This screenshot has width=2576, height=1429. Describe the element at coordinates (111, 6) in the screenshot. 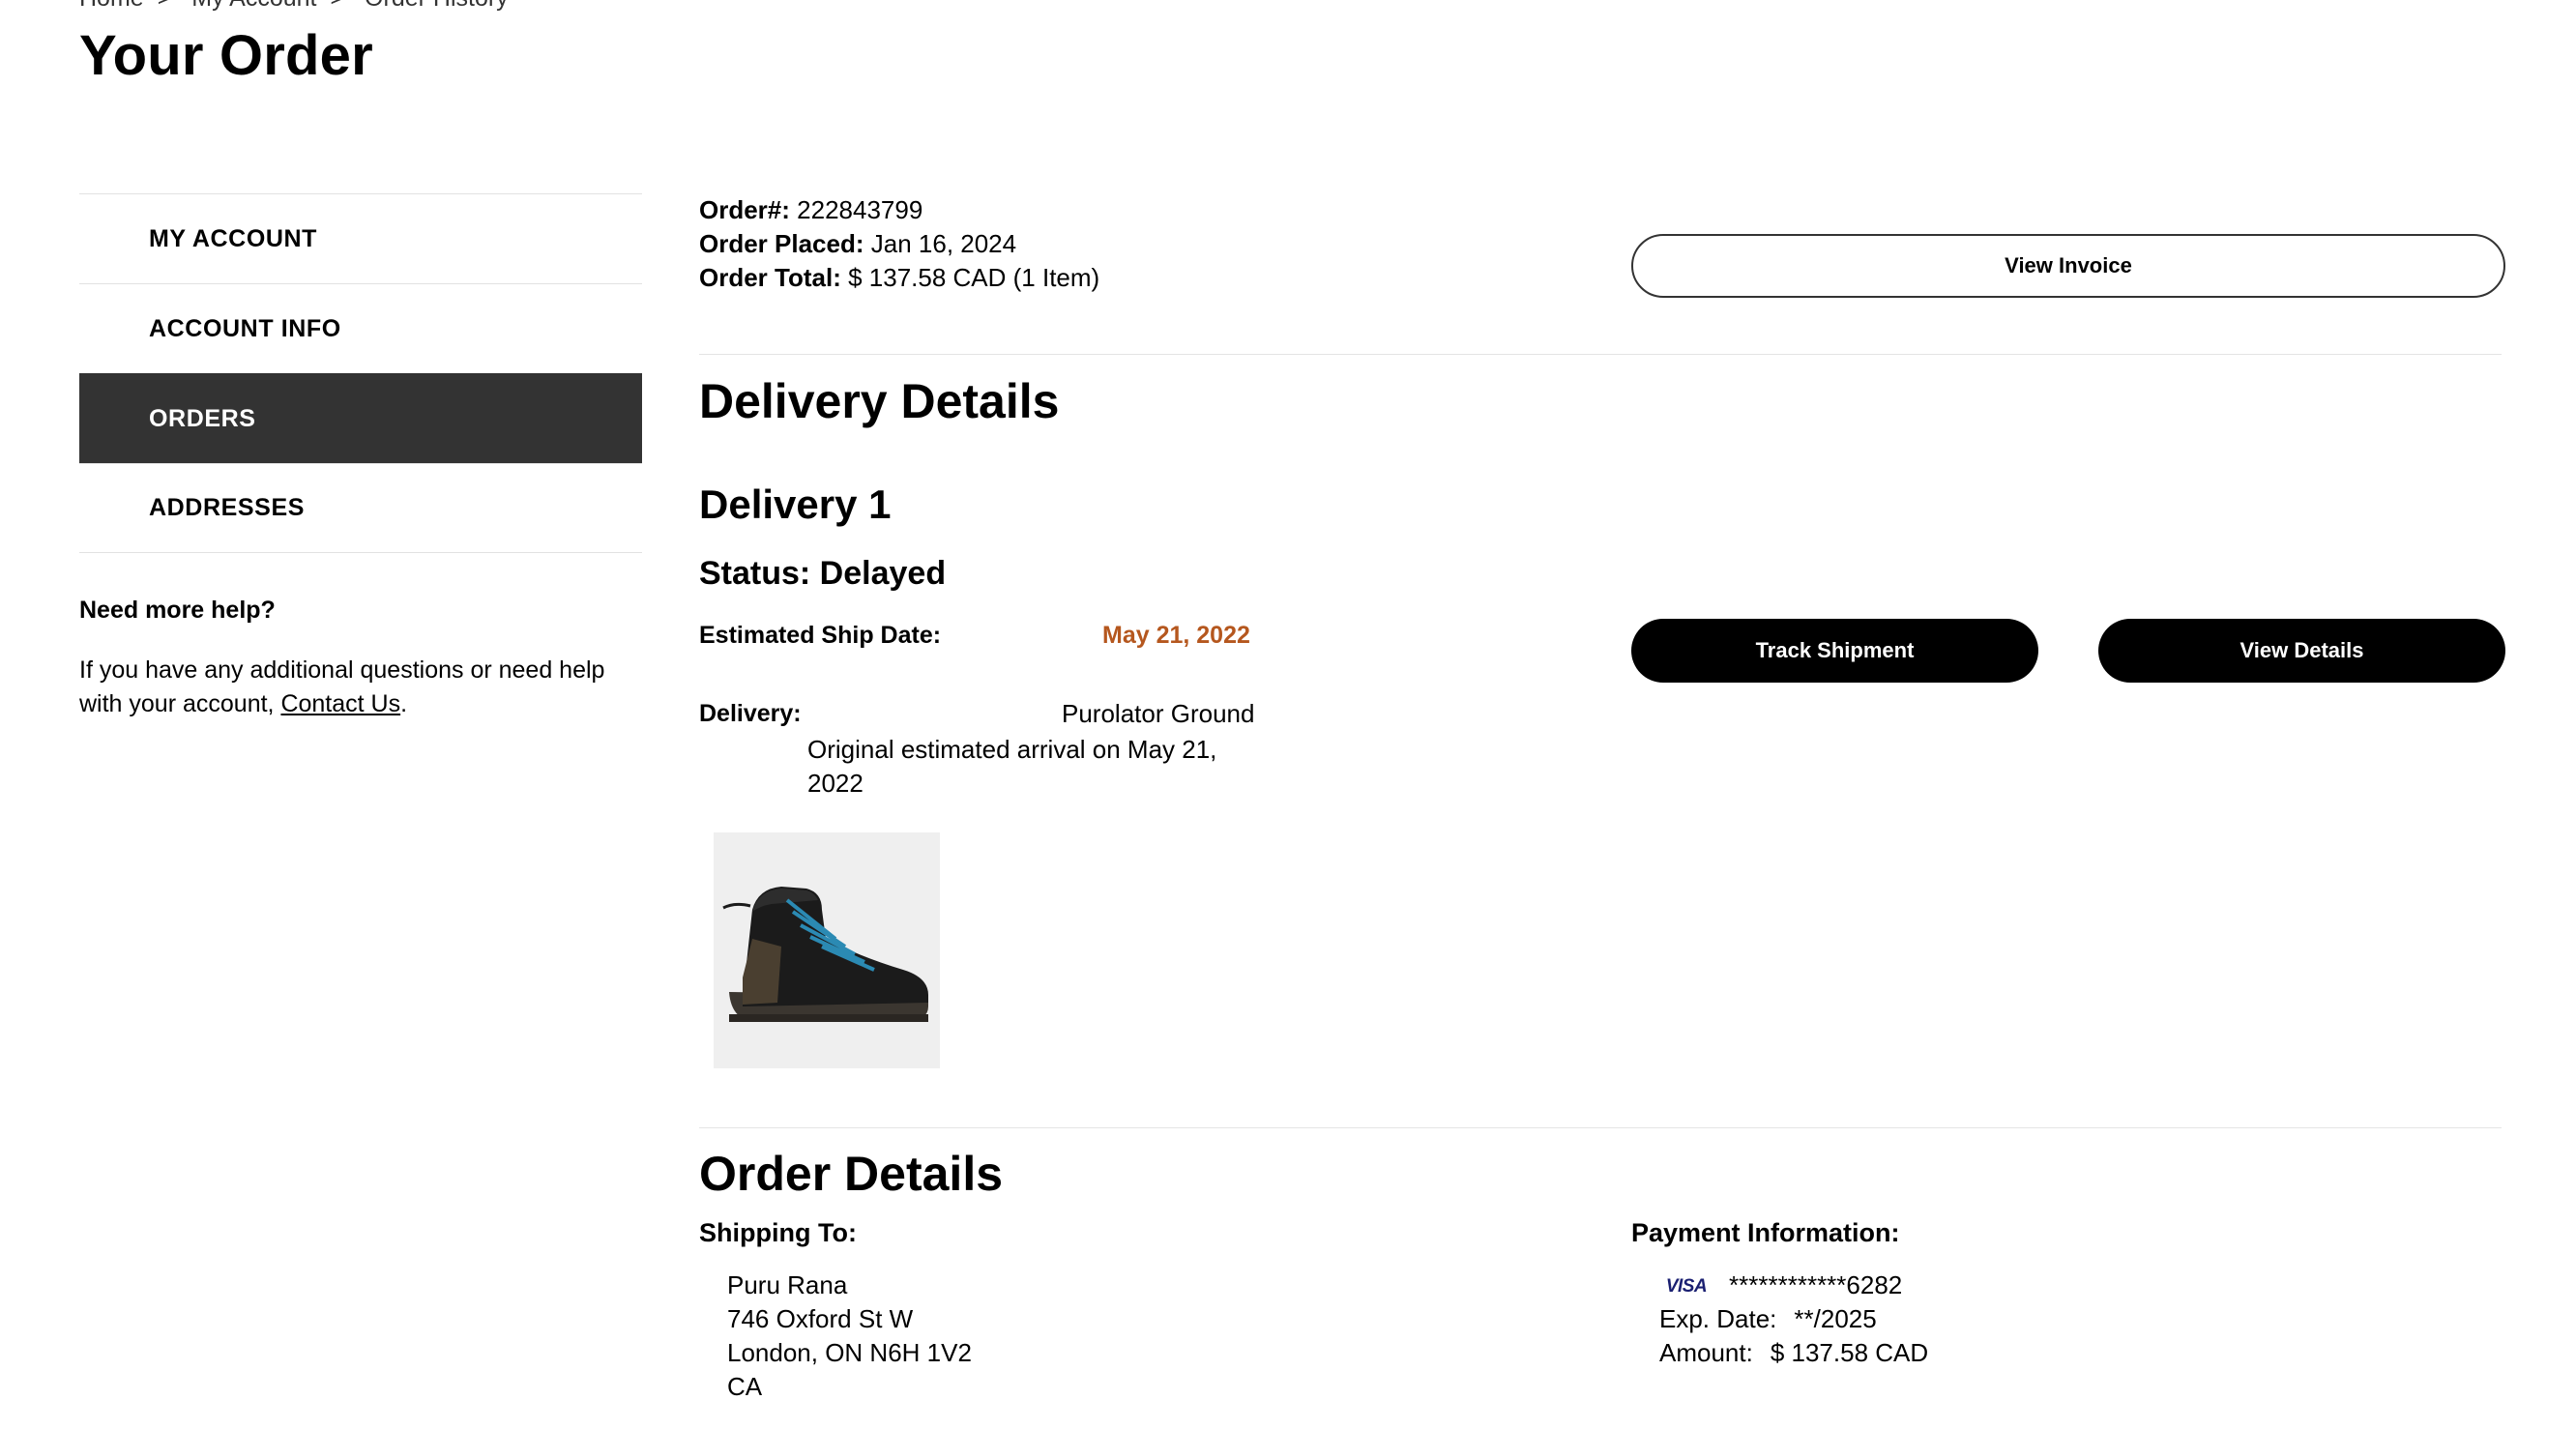

I see `breadcrumb-home: Home` at that location.